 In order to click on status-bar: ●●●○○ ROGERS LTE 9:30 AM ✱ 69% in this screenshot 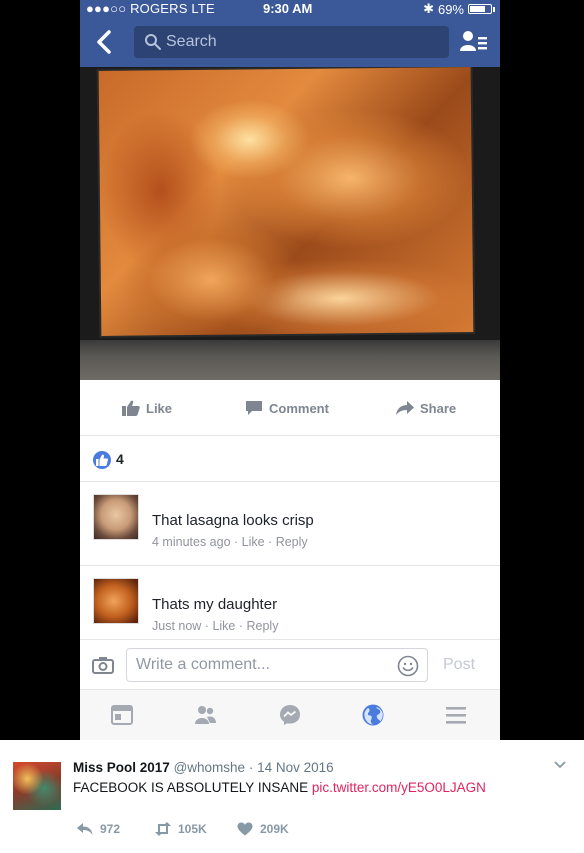, I will do `click(290, 8)`.